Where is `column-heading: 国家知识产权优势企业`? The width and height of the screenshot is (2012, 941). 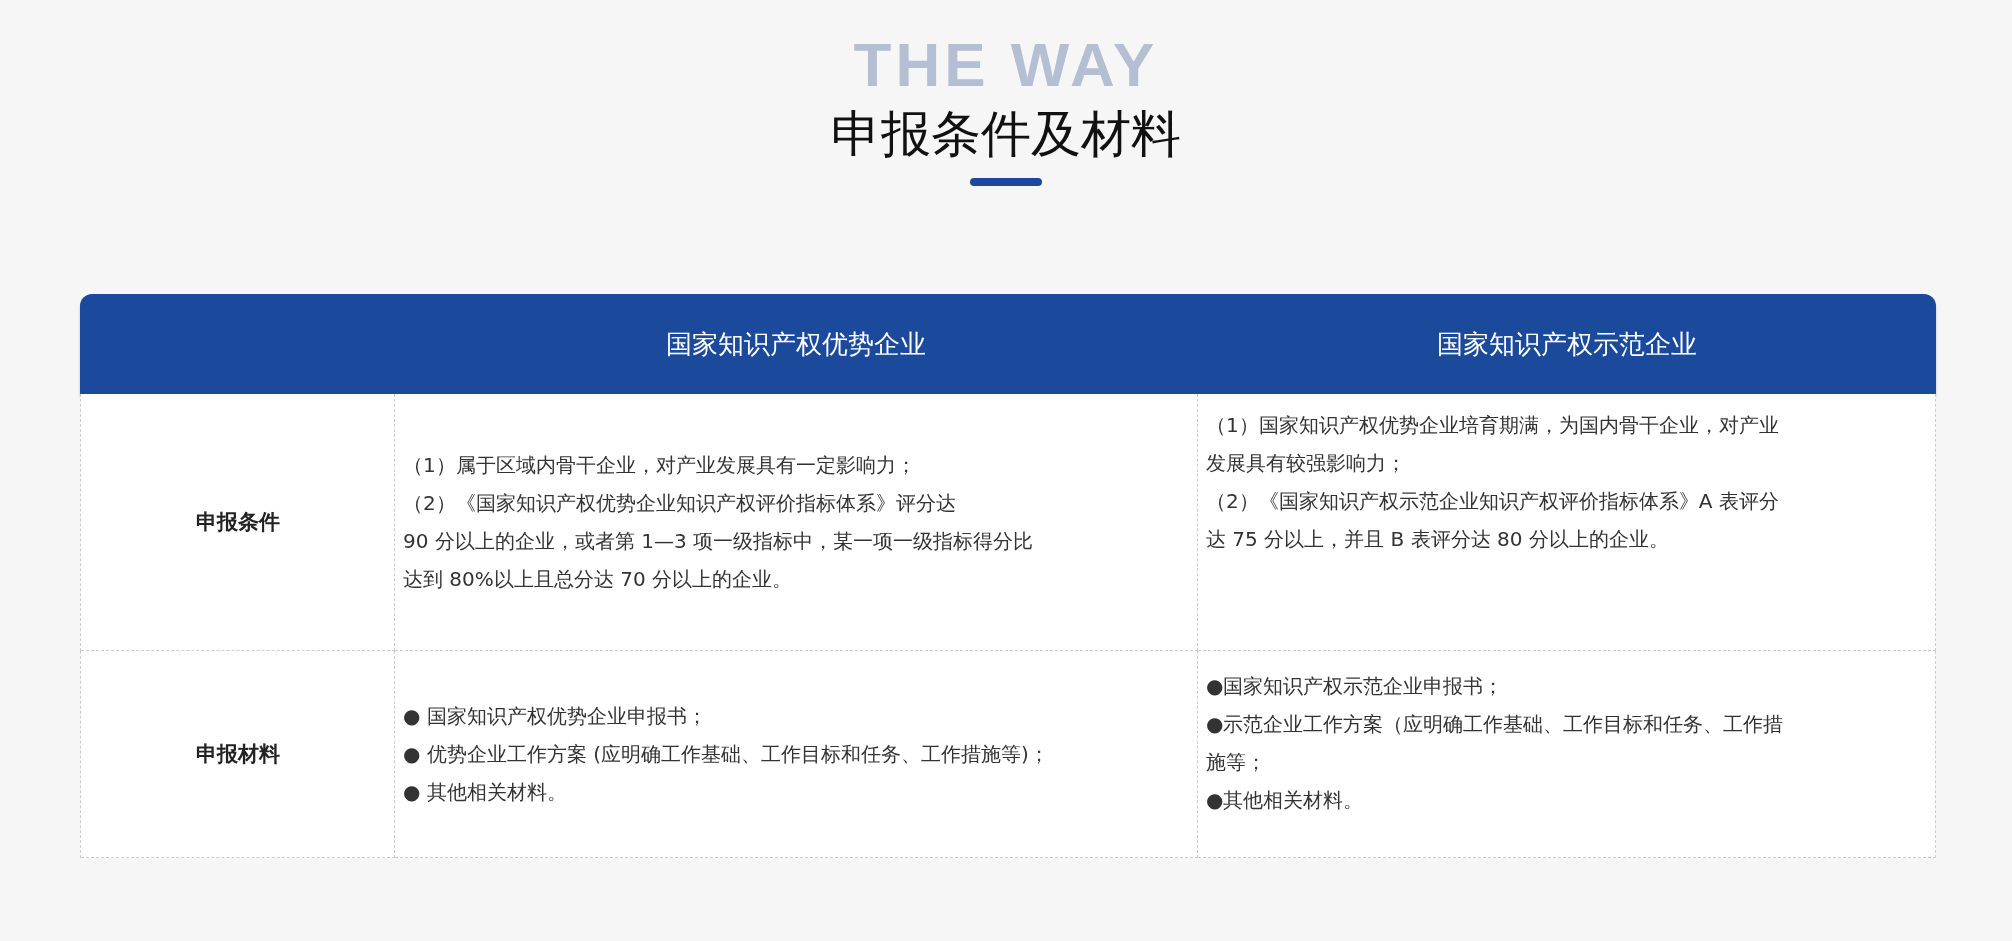 column-heading: 国家知识产权优势企业 is located at coordinates (795, 344).